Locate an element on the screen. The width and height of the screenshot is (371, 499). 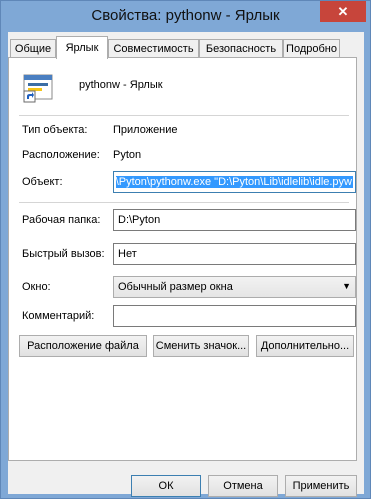
workdir-input: D:\Pyton is located at coordinates (234, 220).